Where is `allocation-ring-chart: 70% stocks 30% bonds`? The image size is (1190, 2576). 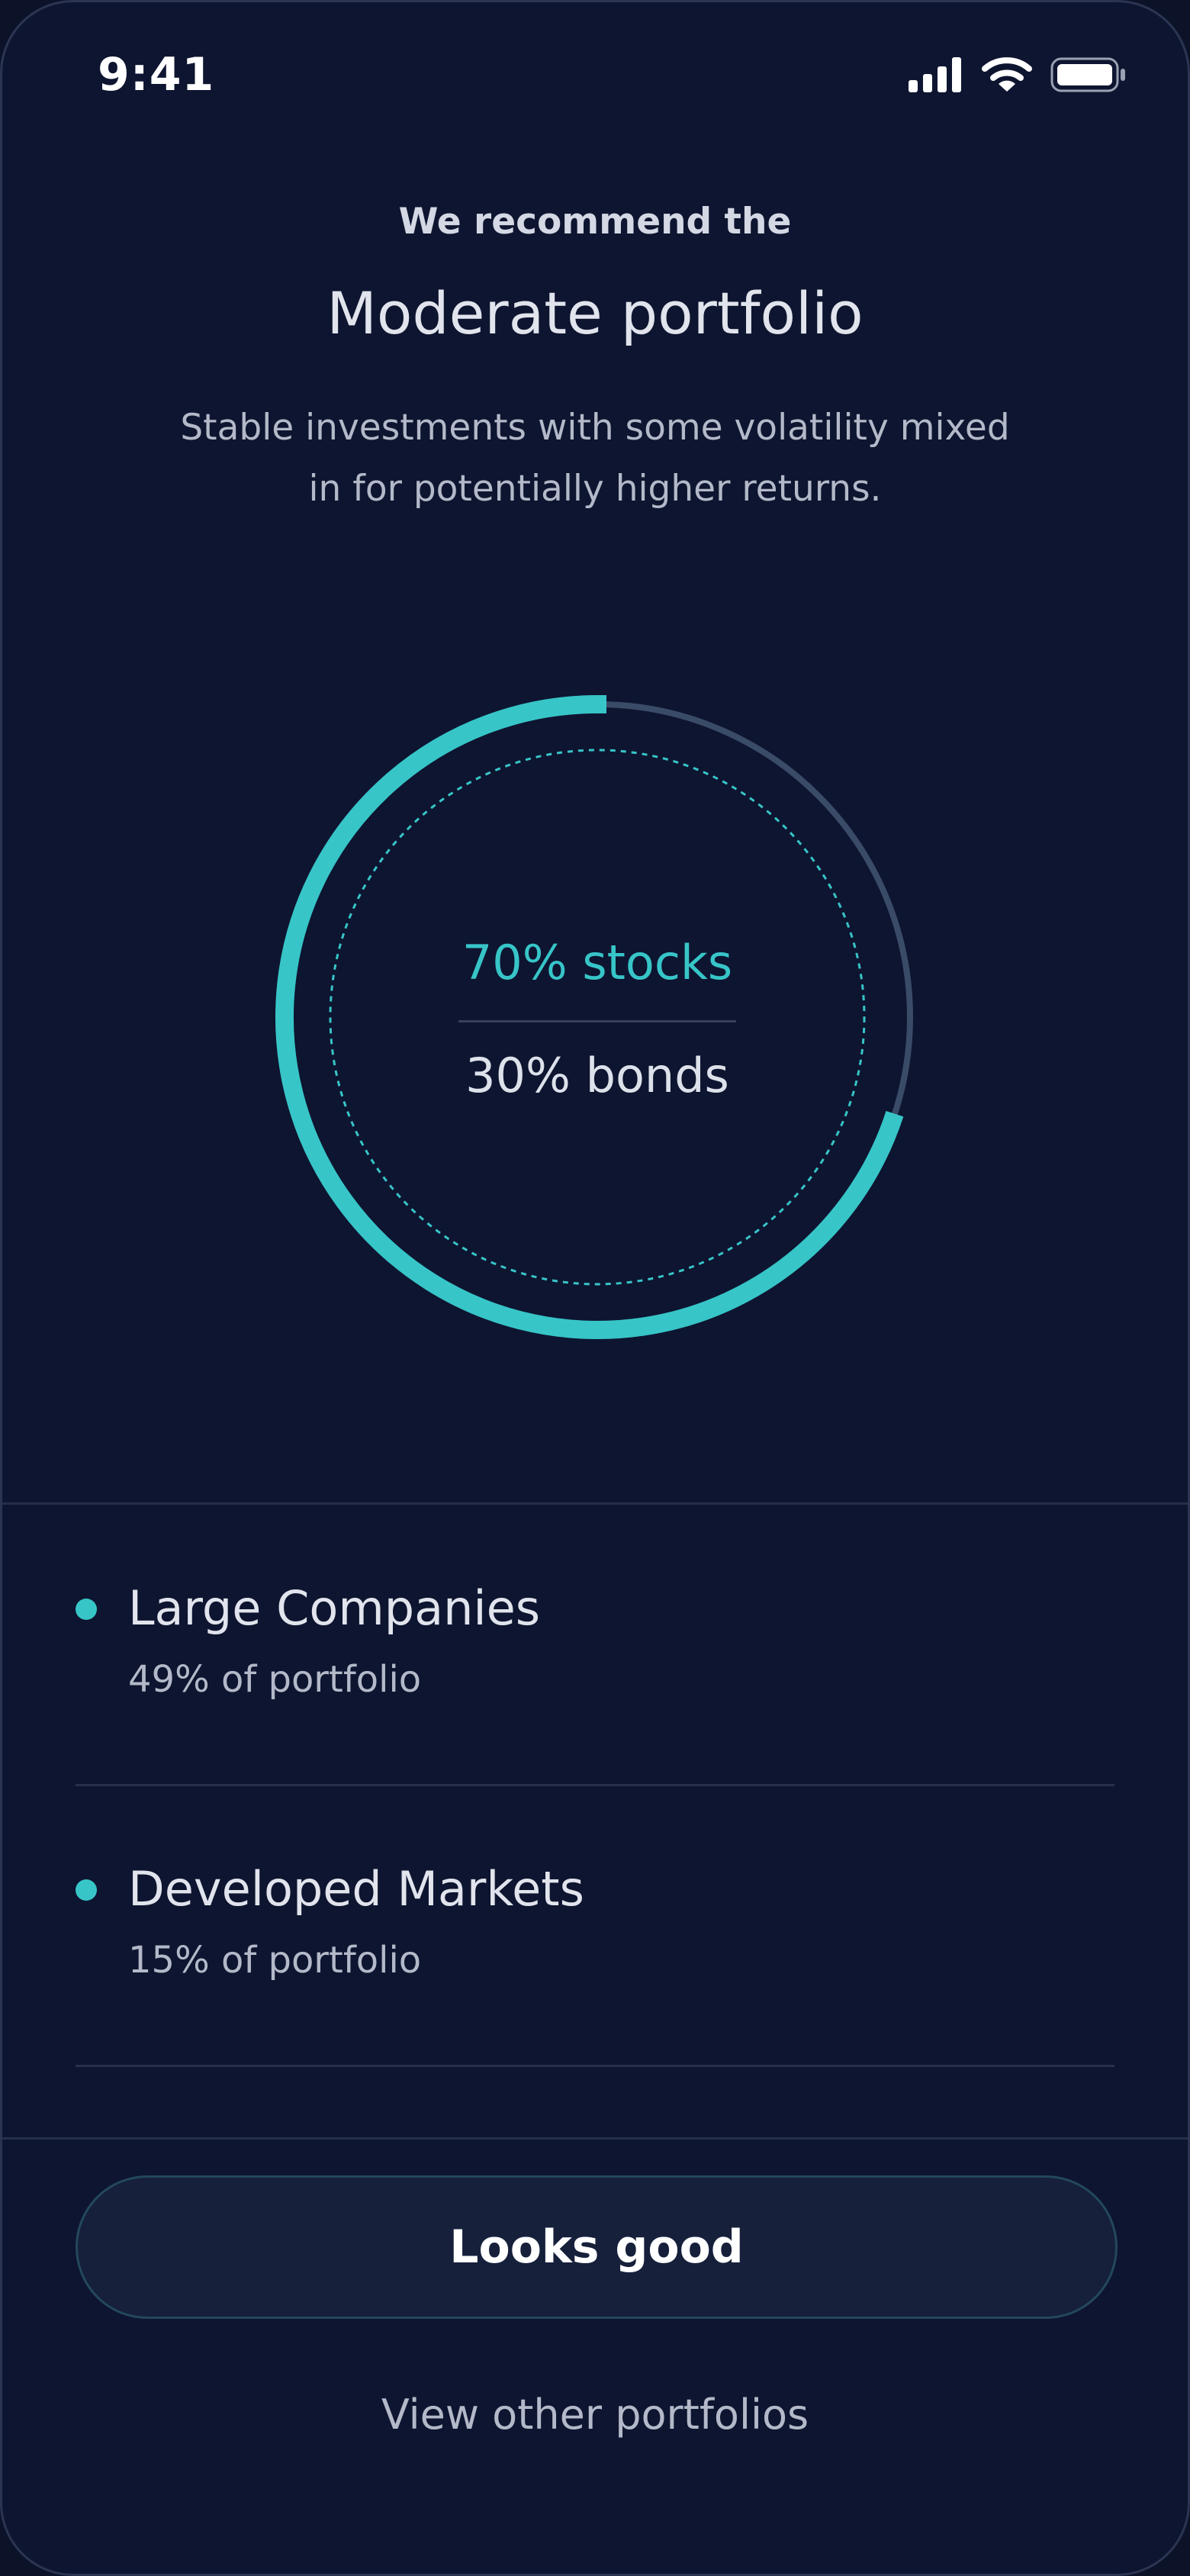 allocation-ring-chart: 70% stocks 30% bonds is located at coordinates (597, 1017).